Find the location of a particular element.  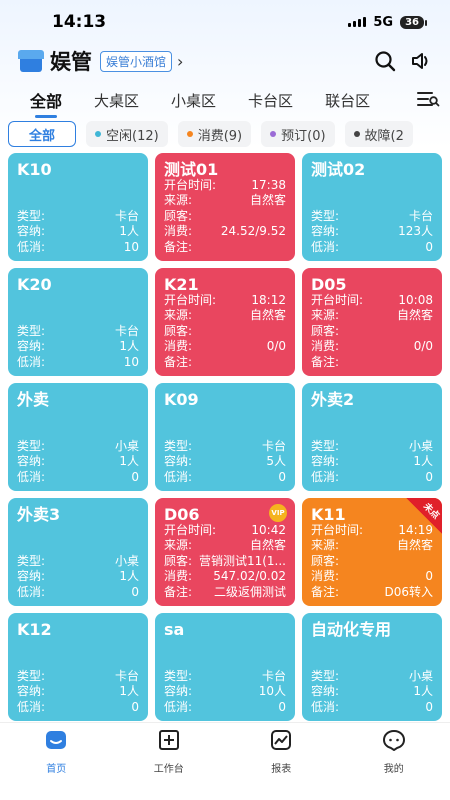

tab-small-table: 小桌区 is located at coordinates (193, 100).